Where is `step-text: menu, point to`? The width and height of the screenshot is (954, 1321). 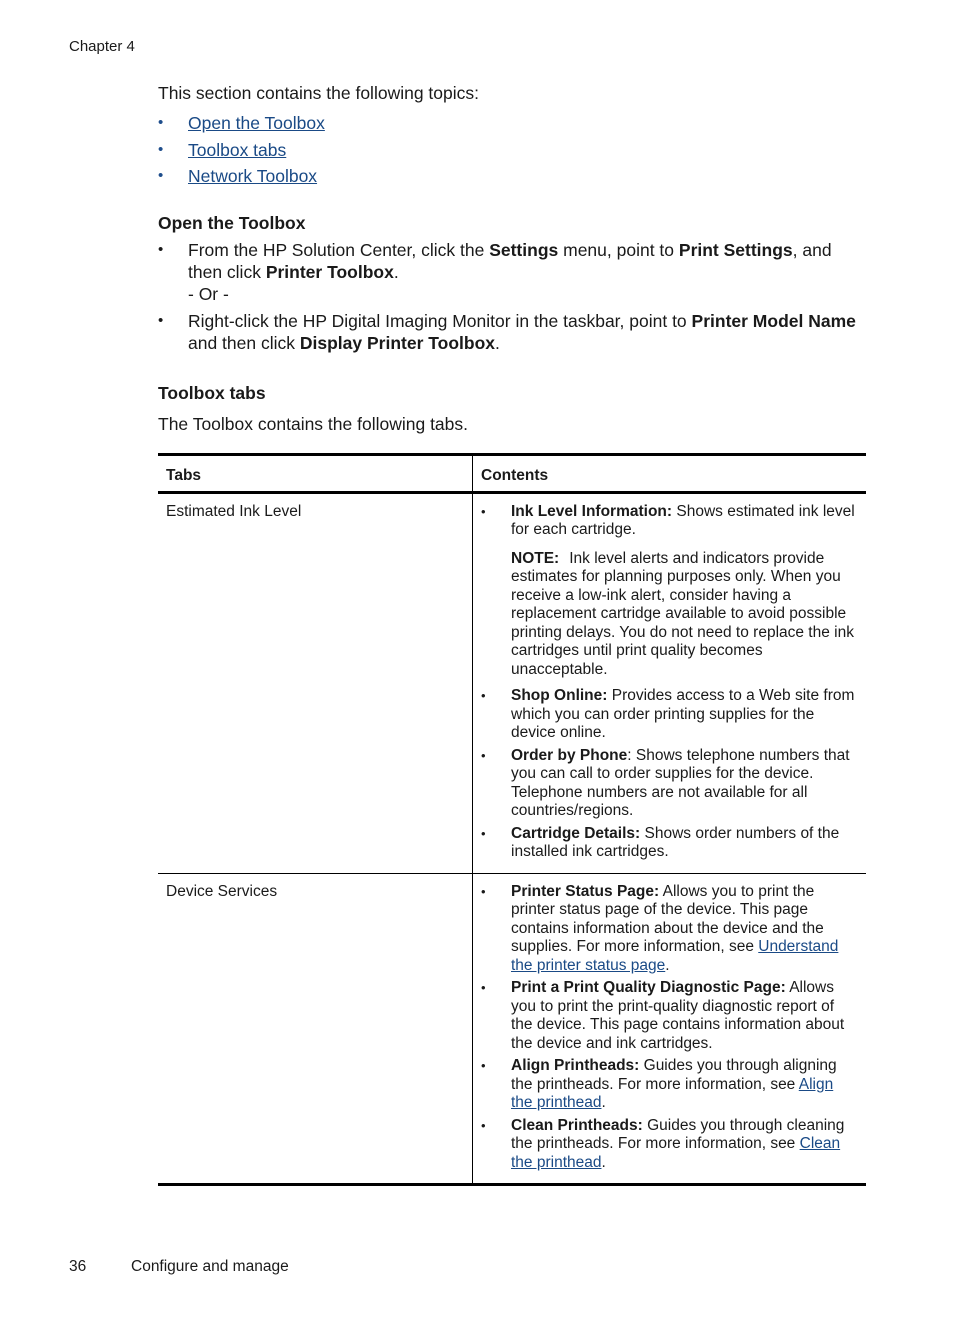 step-text: menu, point to is located at coordinates (618, 249).